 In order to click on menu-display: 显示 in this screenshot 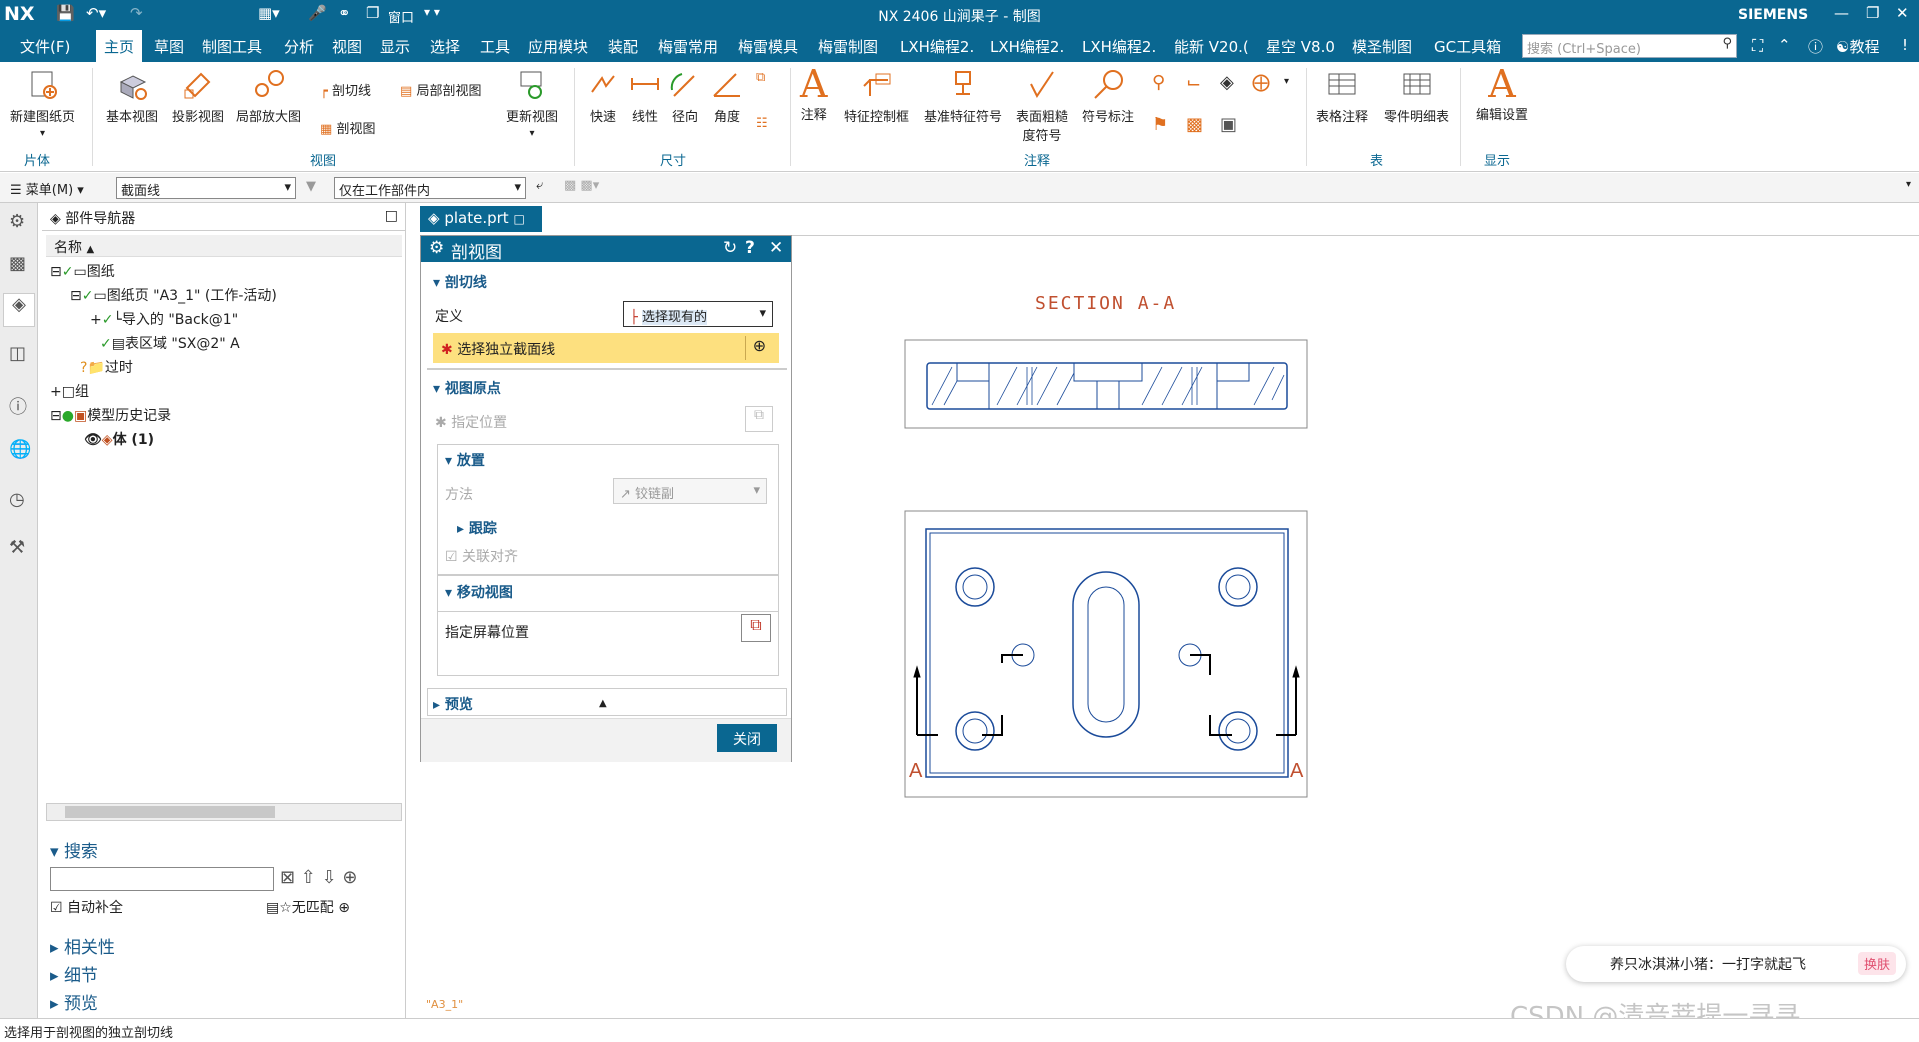, I will do `click(395, 46)`.